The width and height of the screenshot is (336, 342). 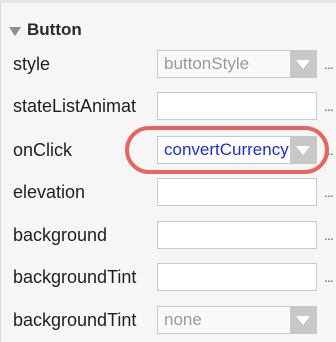 I want to click on backgroundtintmode-select-value: none, so click(x=183, y=319).